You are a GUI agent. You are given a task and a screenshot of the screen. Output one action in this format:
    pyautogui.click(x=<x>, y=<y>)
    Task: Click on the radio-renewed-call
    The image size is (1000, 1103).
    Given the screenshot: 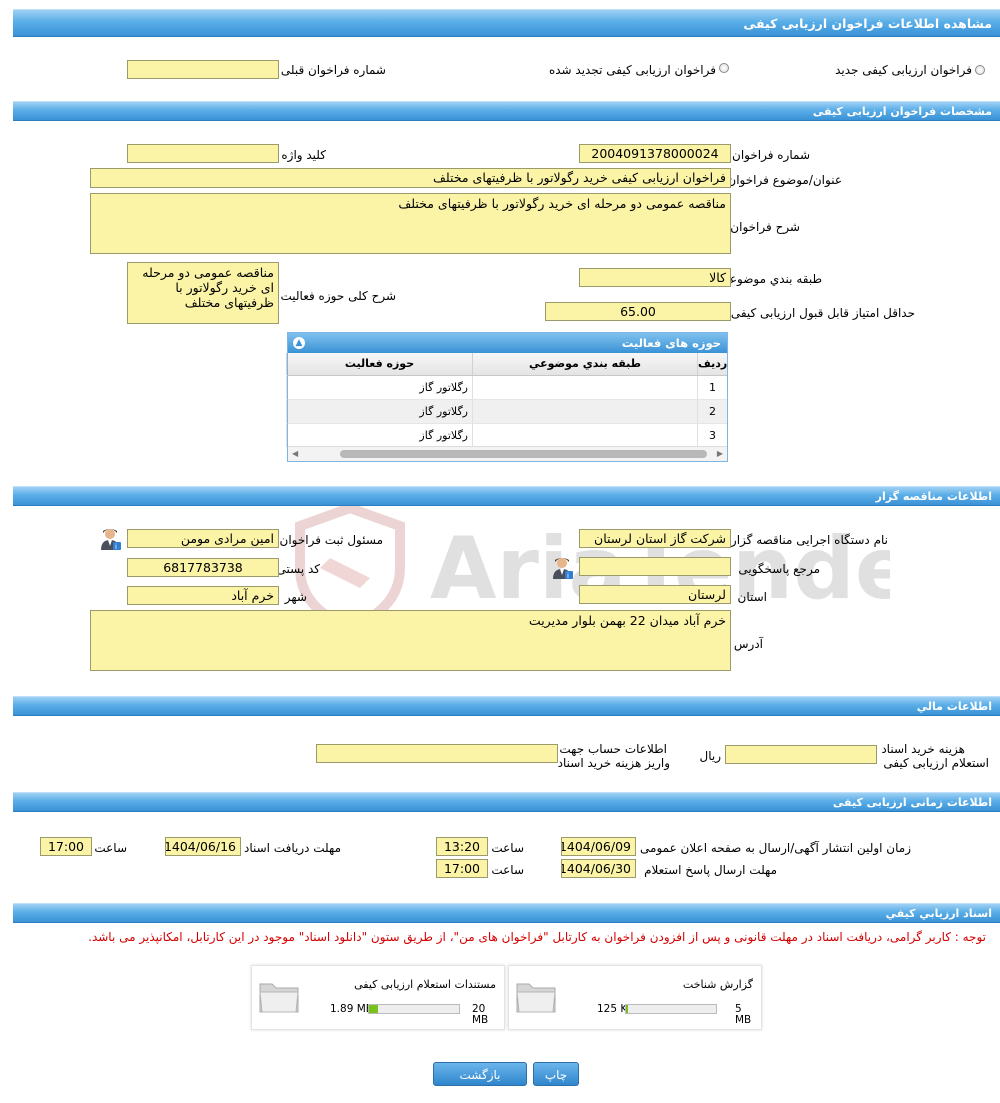 What is the action you would take?
    pyautogui.click(x=724, y=68)
    